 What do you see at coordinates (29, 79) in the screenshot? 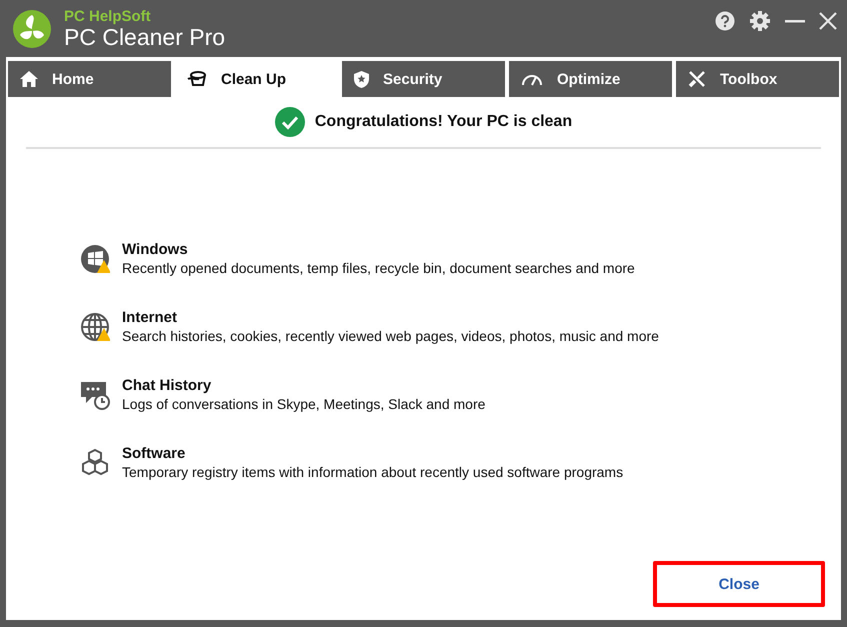
I see `home-icon` at bounding box center [29, 79].